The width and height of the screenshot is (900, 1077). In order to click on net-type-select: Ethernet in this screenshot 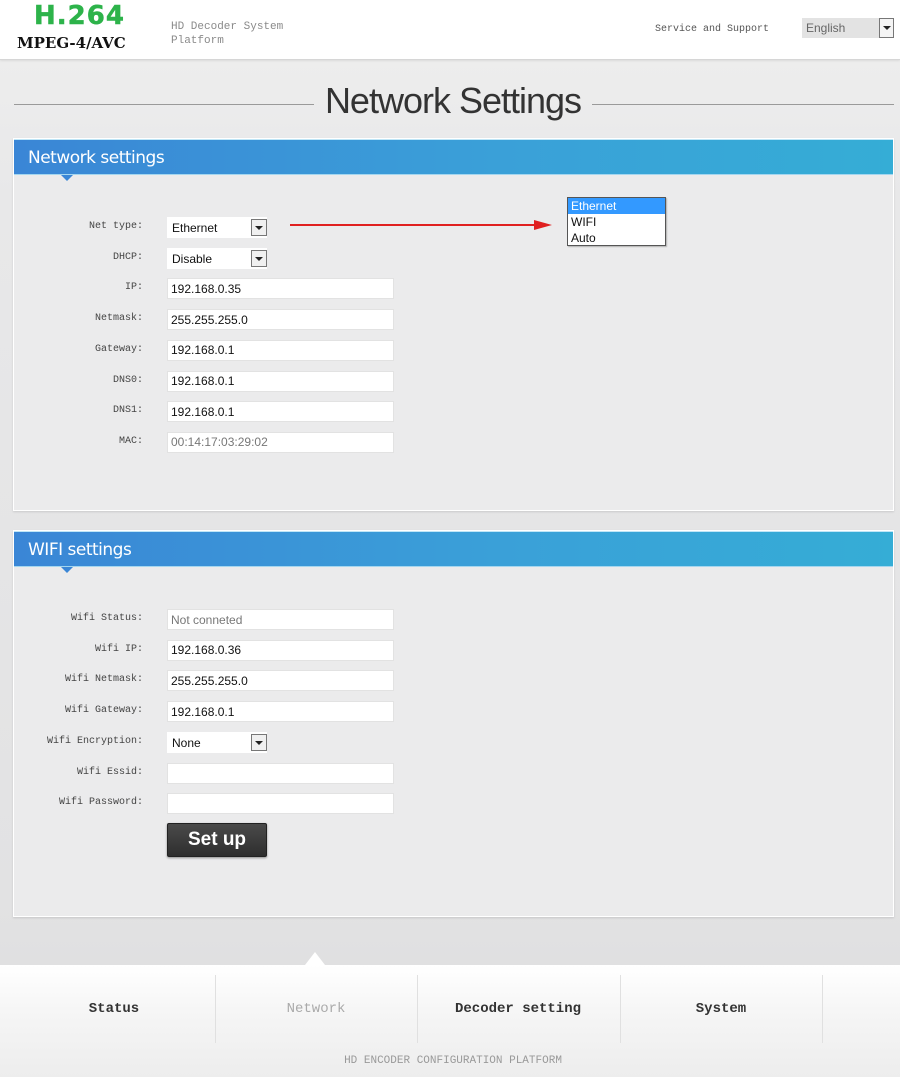, I will do `click(217, 227)`.